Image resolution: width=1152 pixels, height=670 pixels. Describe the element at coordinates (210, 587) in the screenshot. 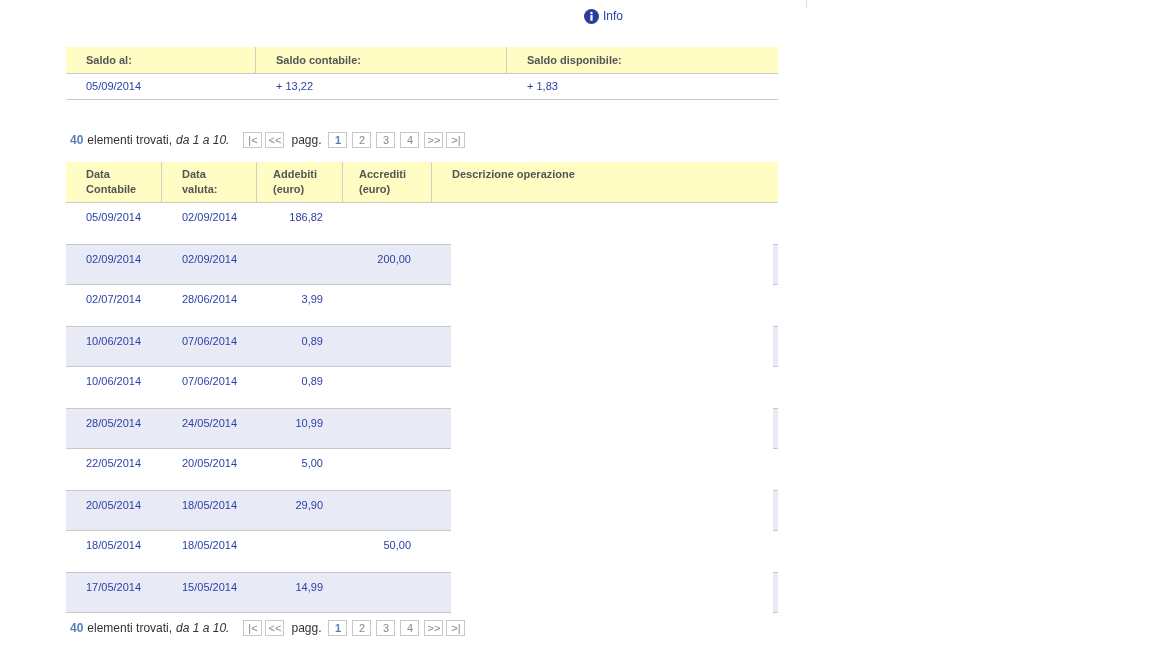

I see `table-cell: 15/05/2014` at that location.